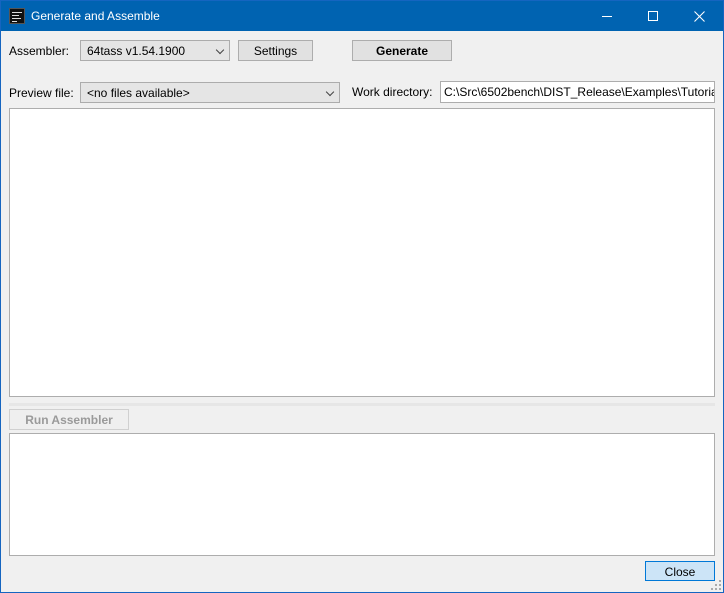  I want to click on close-button: Close, so click(680, 571).